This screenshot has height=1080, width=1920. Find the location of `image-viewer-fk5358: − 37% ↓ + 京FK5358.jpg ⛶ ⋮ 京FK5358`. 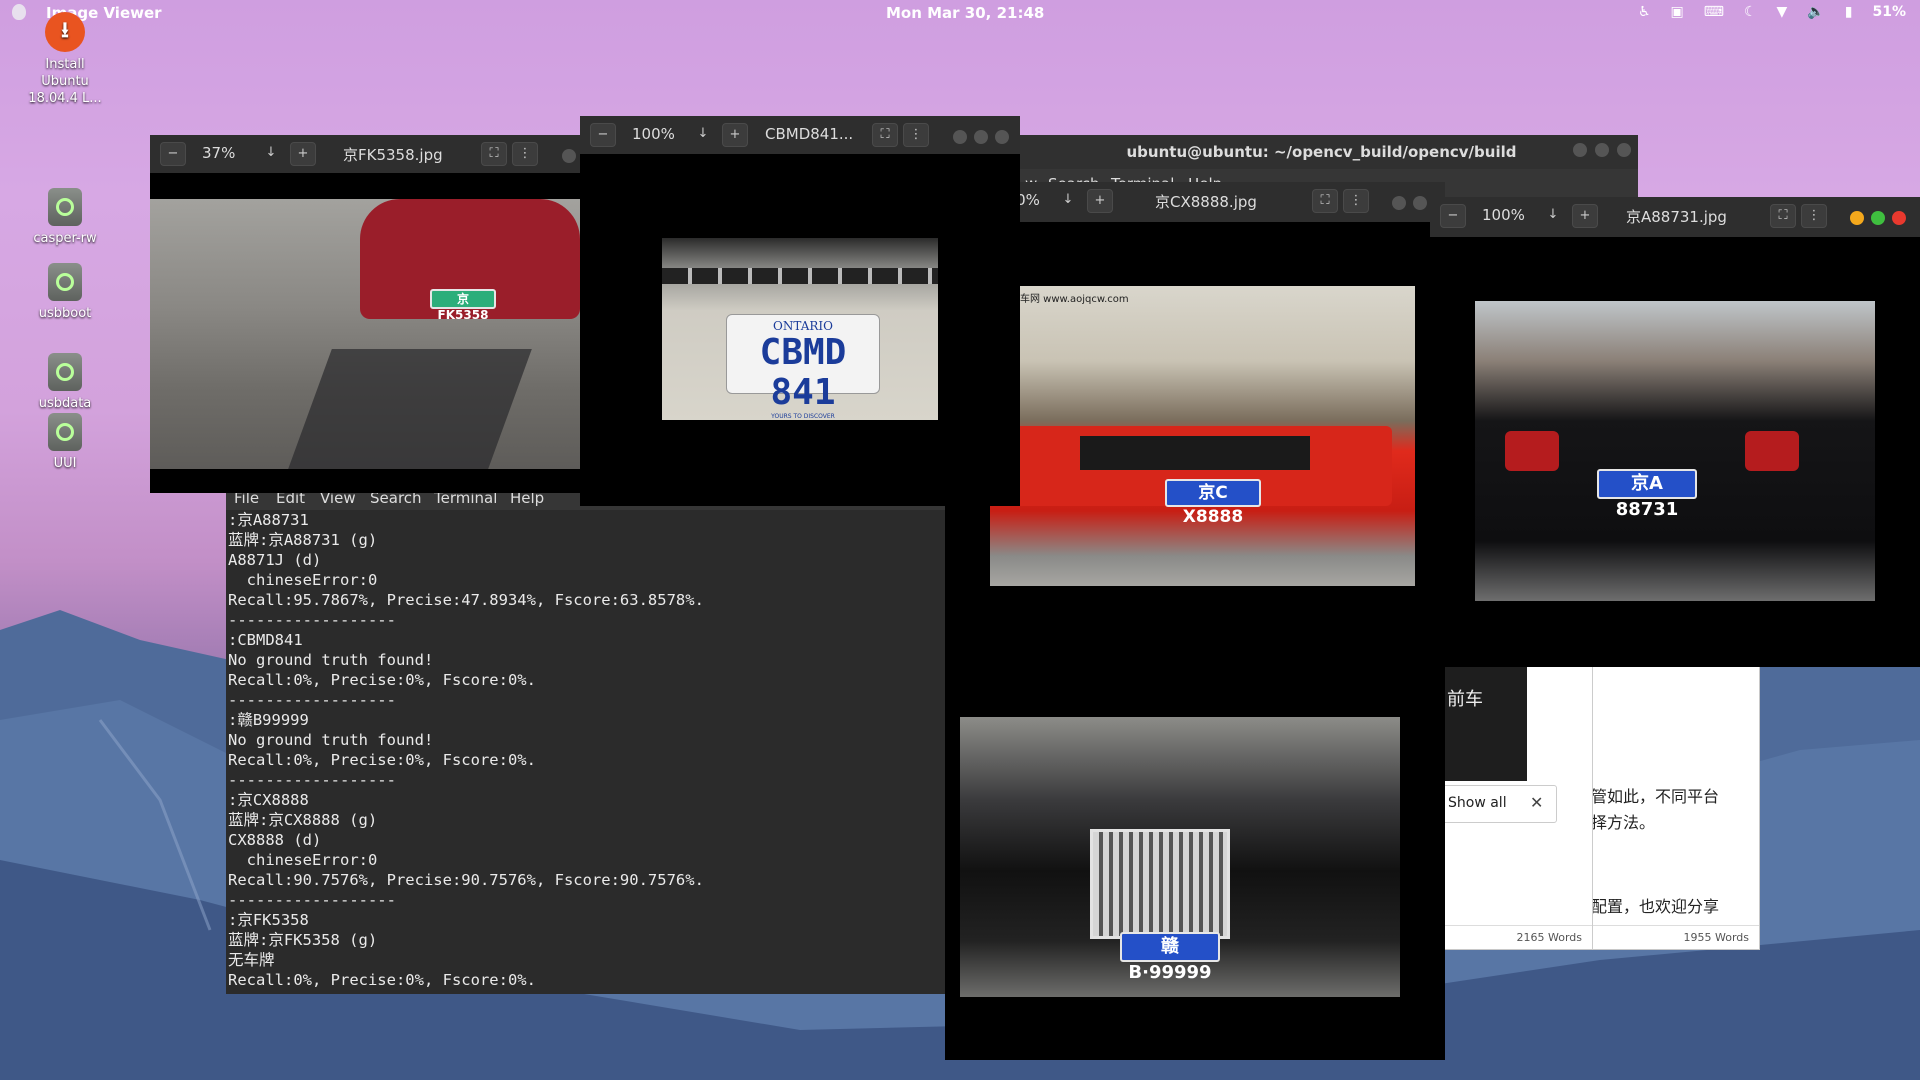

image-viewer-fk5358: − 37% ↓ + 京FK5358.jpg ⛶ ⋮ 京FK5358 is located at coordinates (365, 314).